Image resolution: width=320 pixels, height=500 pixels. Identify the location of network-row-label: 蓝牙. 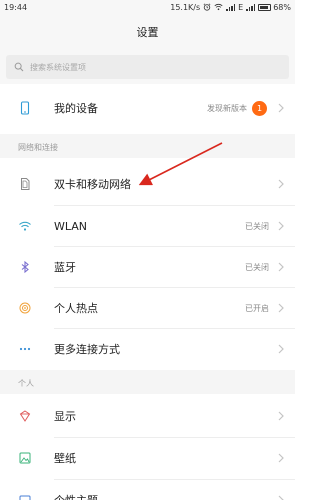
(65, 267).